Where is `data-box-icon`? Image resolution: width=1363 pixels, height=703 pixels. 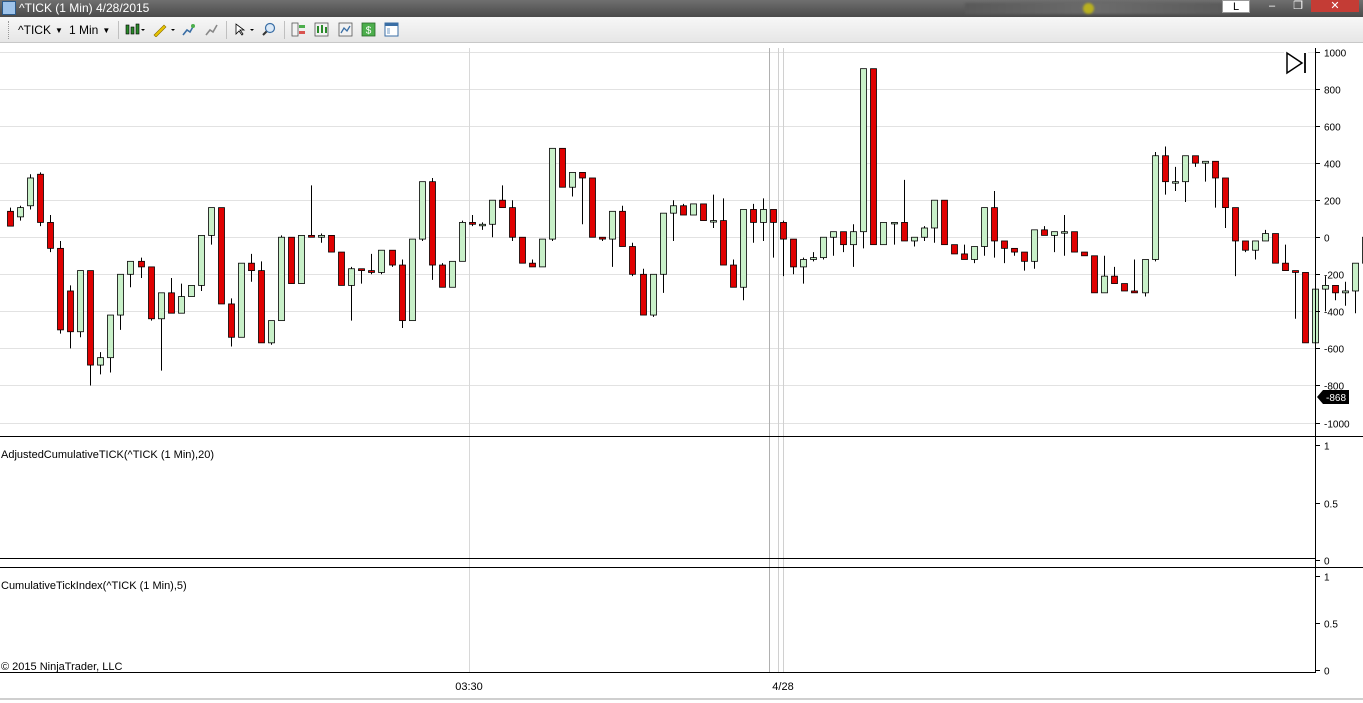 data-box-icon is located at coordinates (298, 29).